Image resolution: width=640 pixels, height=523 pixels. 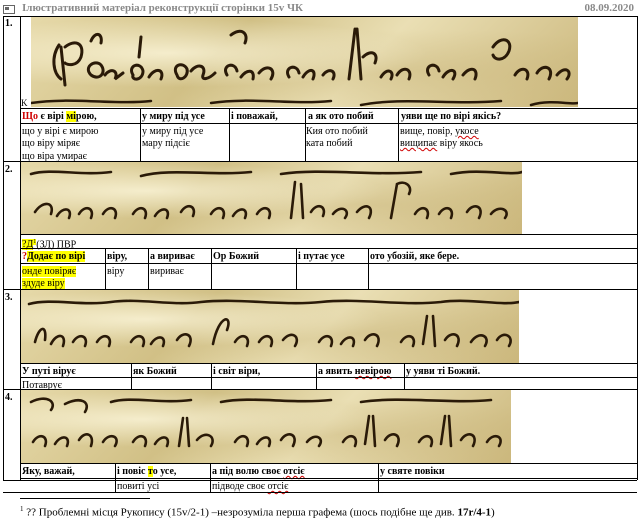 What do you see at coordinates (138, 486) in the screenshot?
I see `note-line: повиті усі` at bounding box center [138, 486].